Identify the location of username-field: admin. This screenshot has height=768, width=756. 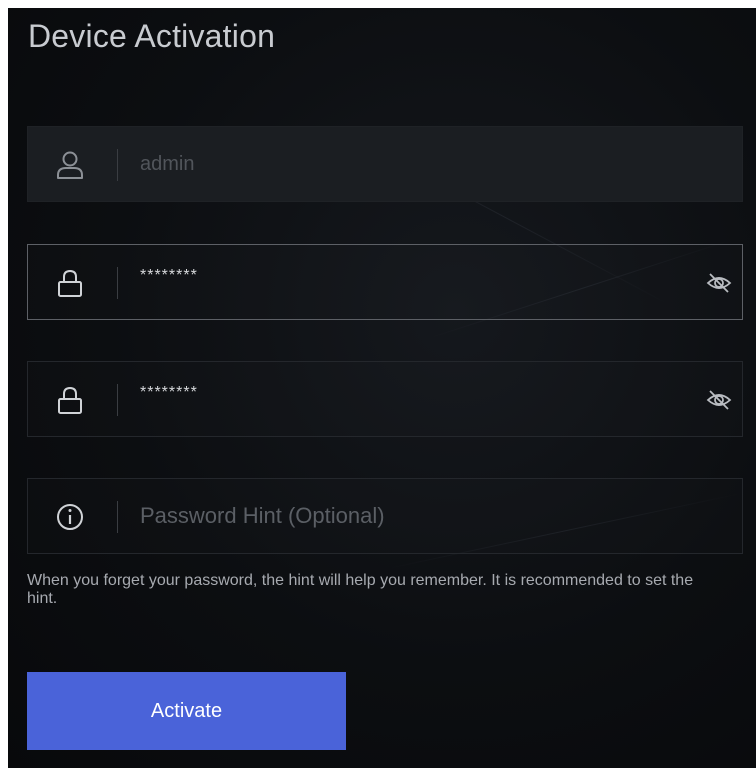
(385, 164).